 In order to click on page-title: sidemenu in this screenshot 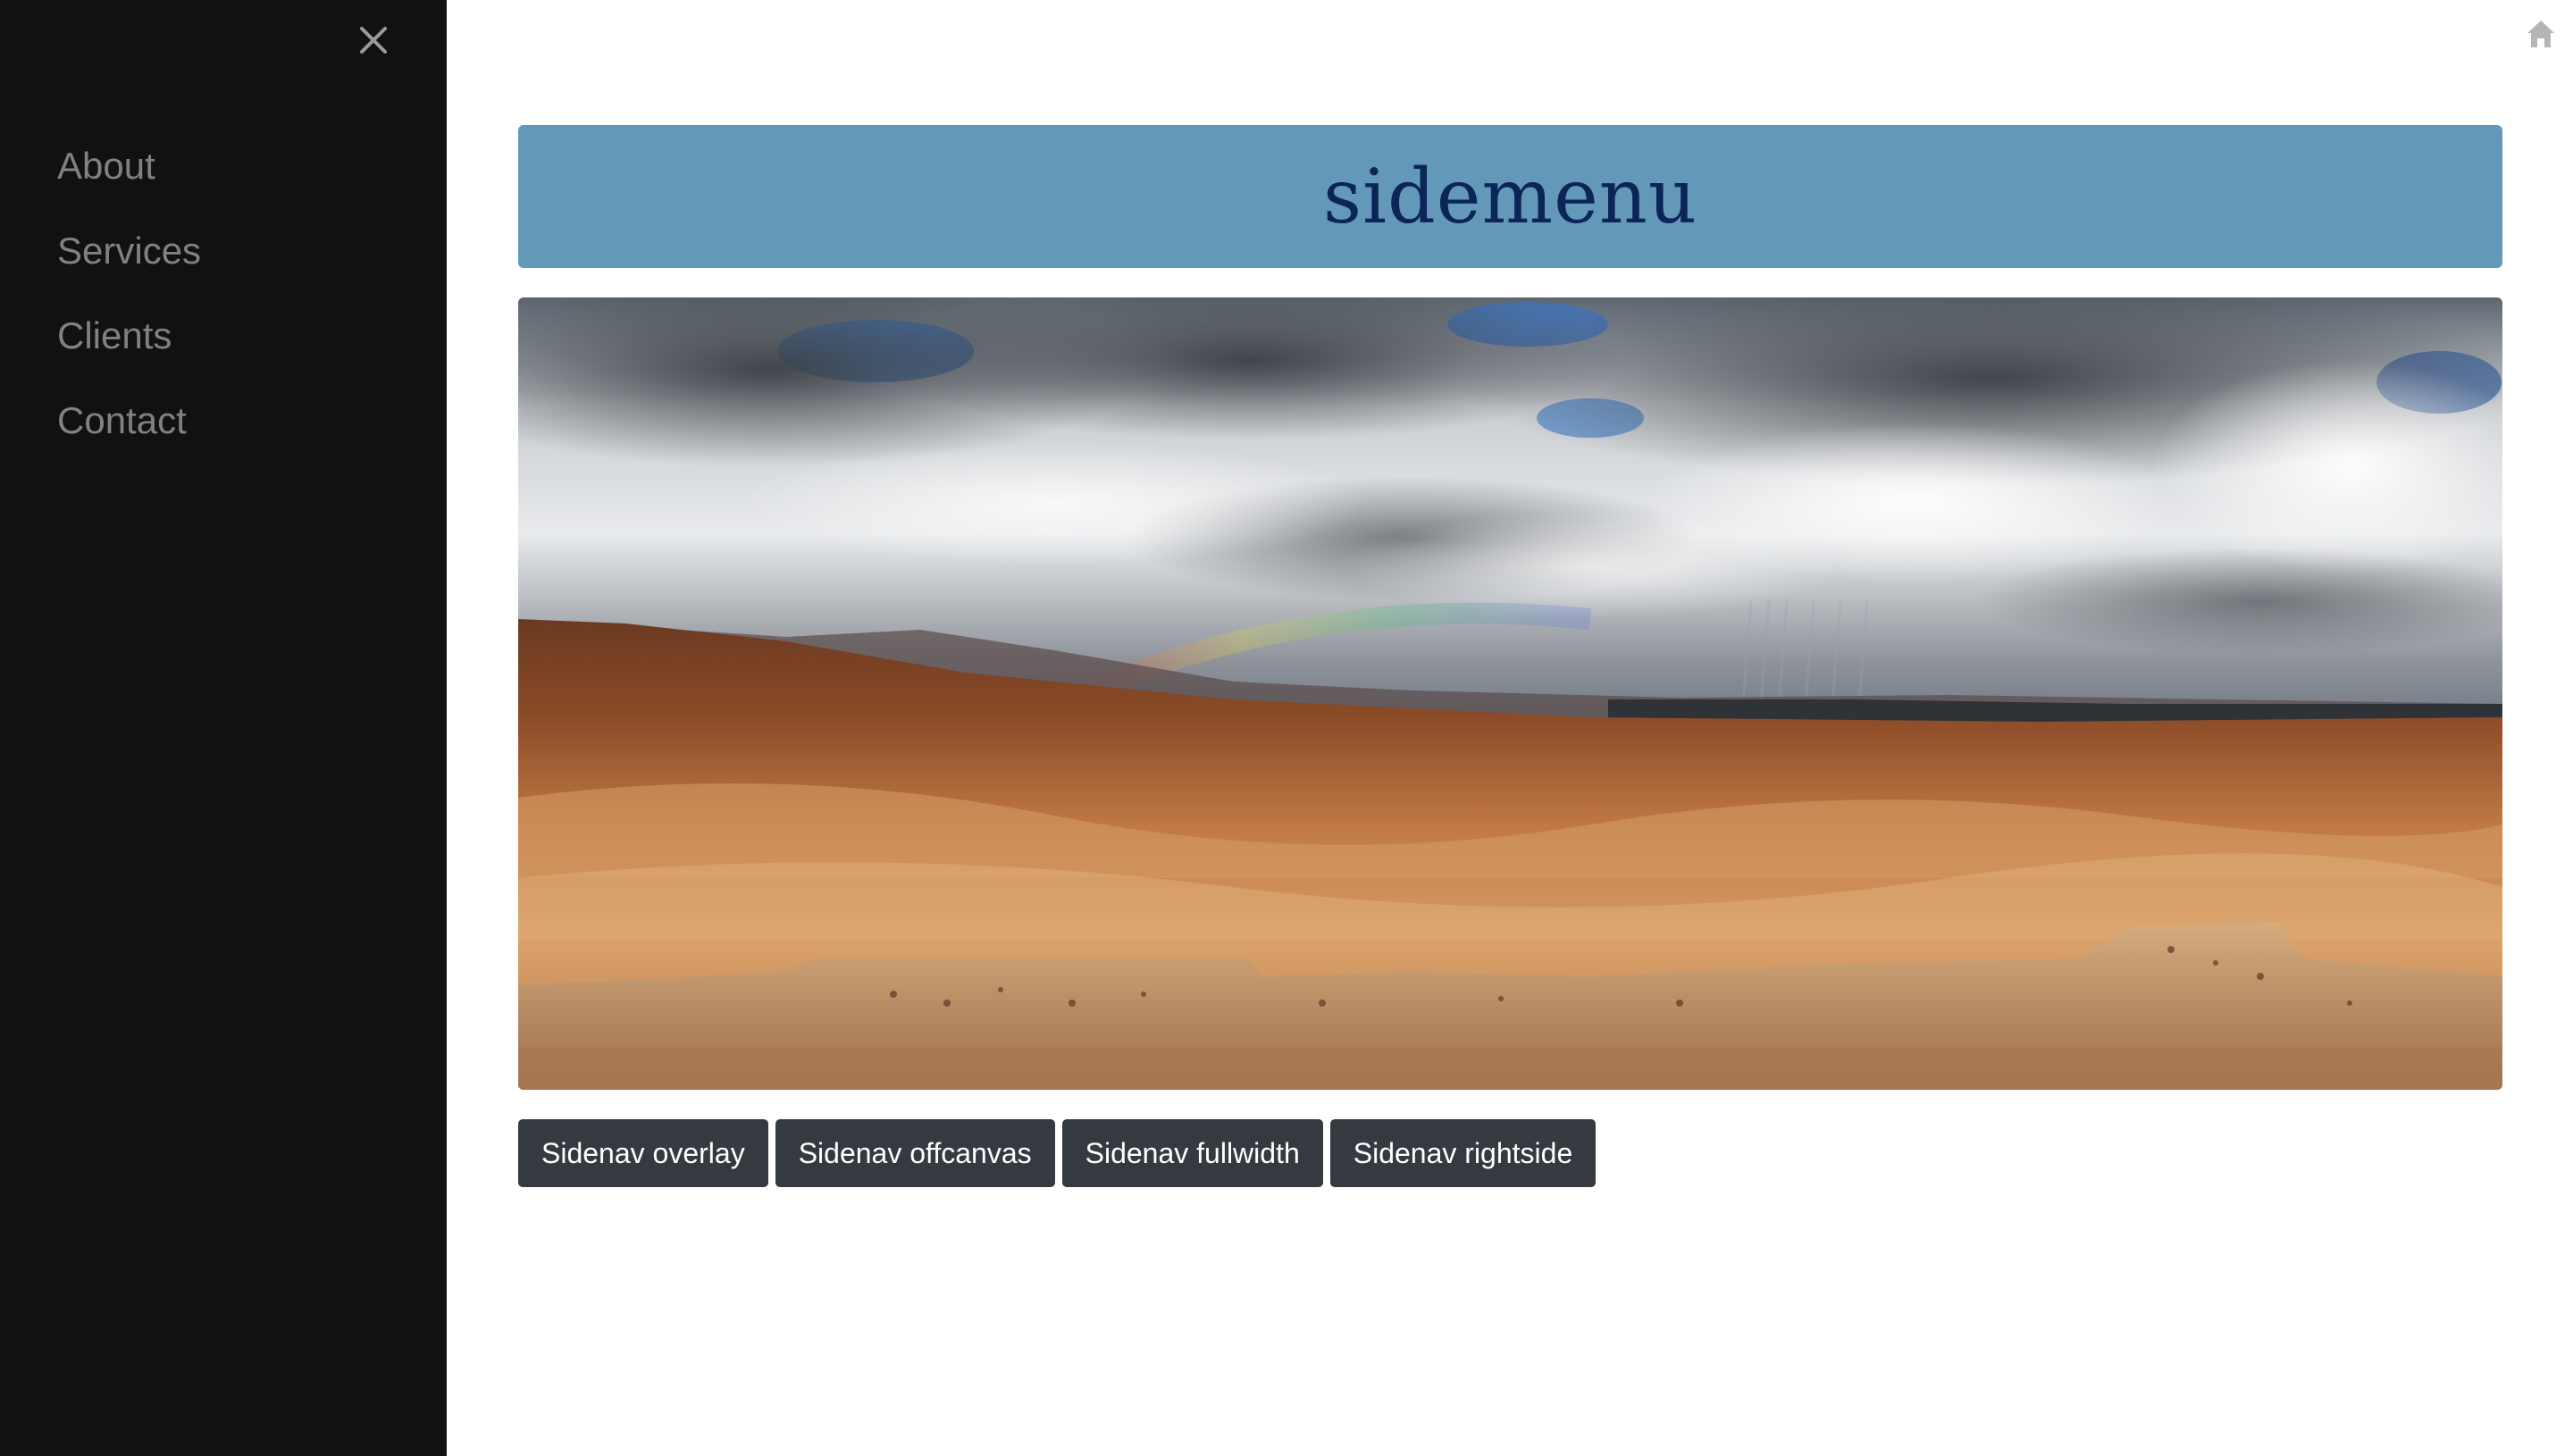, I will do `click(1510, 196)`.